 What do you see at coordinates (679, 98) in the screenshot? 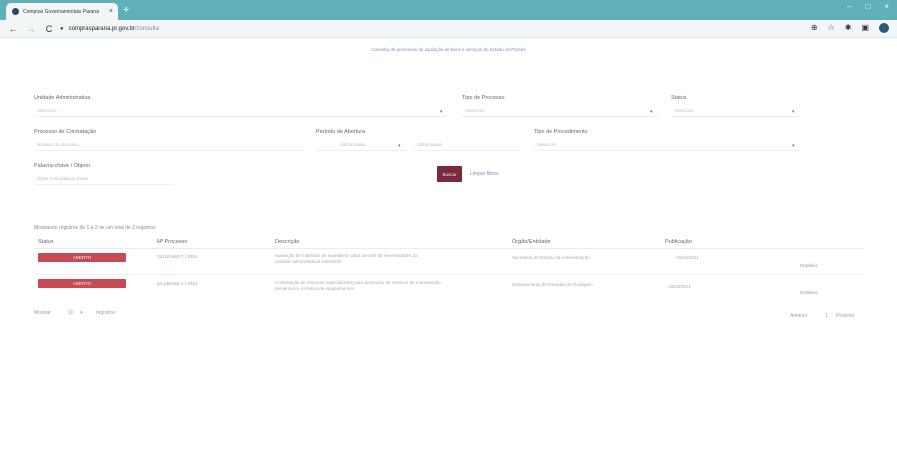
I see `status-label: Status` at bounding box center [679, 98].